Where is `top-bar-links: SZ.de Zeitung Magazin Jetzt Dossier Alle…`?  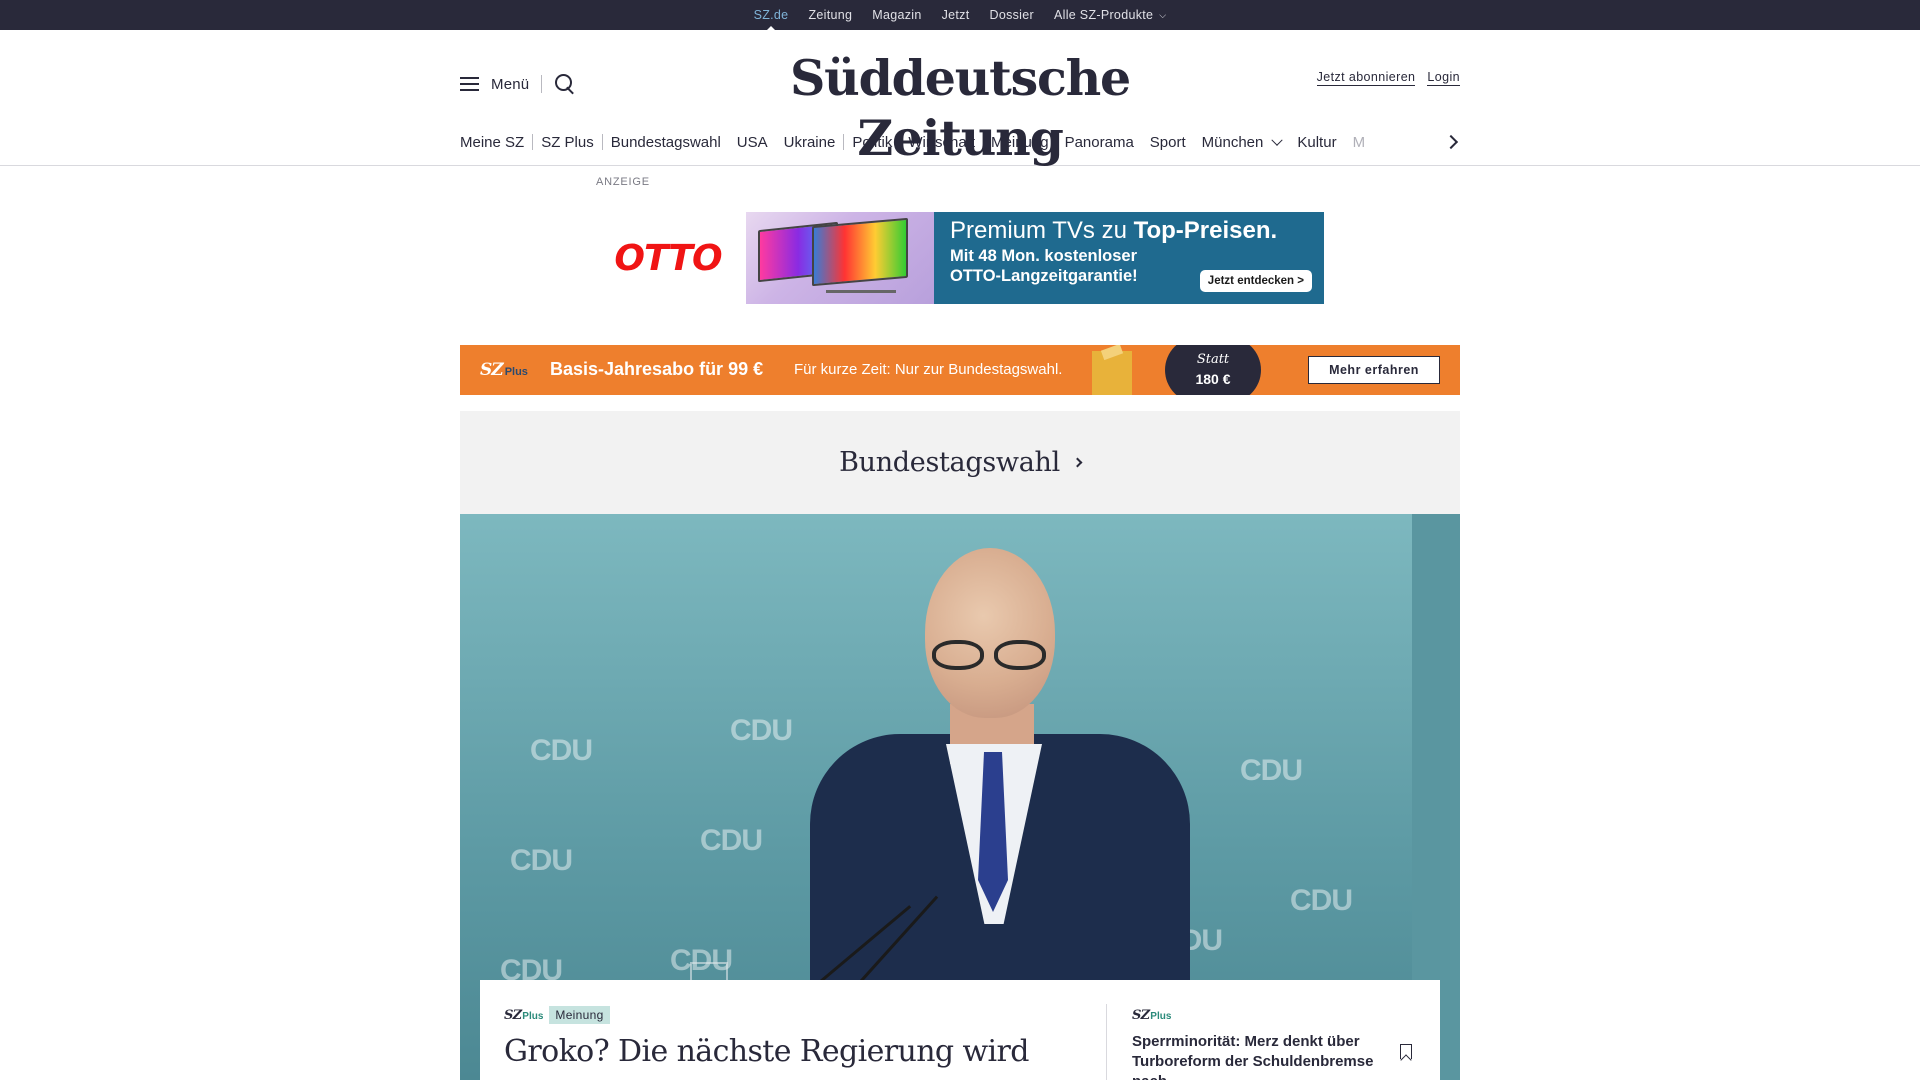
top-bar-links: SZ.de Zeitung Magazin Jetzt Dossier Alle… is located at coordinates (960, 16).